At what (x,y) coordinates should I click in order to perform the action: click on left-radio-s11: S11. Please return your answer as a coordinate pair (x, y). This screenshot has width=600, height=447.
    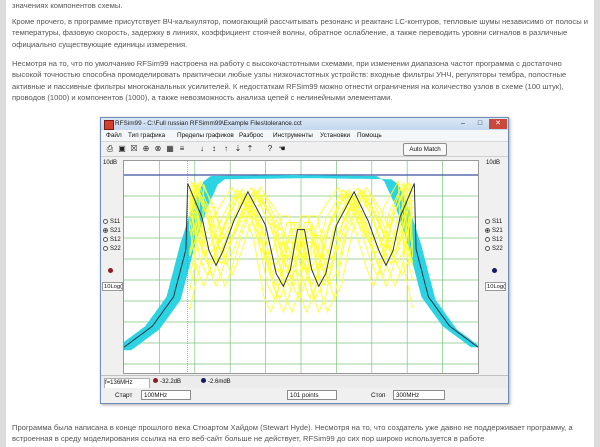
    Looking at the image, I should click on (111, 222).